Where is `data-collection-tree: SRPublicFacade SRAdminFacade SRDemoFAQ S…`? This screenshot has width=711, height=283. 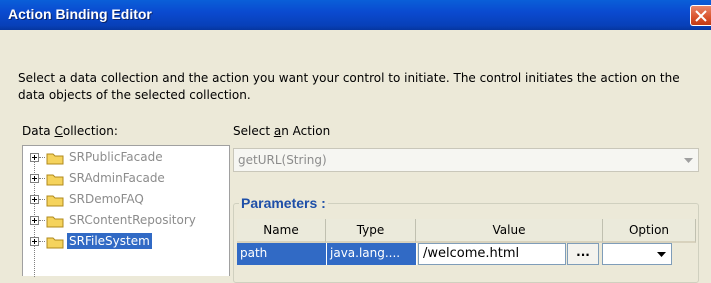
data-collection-tree: SRPublicFacade SRAdminFacade SRDemoFAQ S… is located at coordinates (126, 211).